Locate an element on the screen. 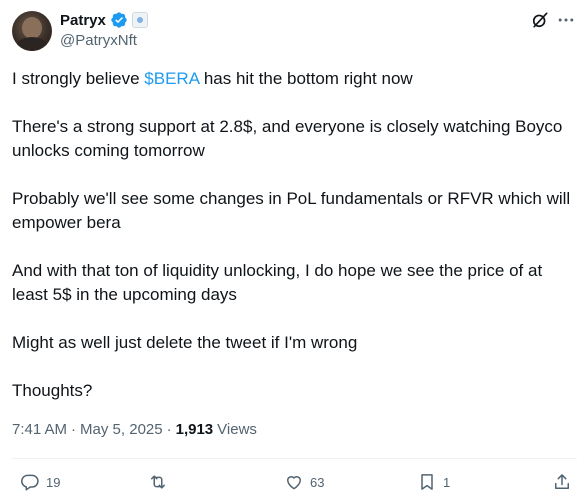 The width and height of the screenshot is (587, 502). reply-button: 19 is located at coordinates (40, 482).